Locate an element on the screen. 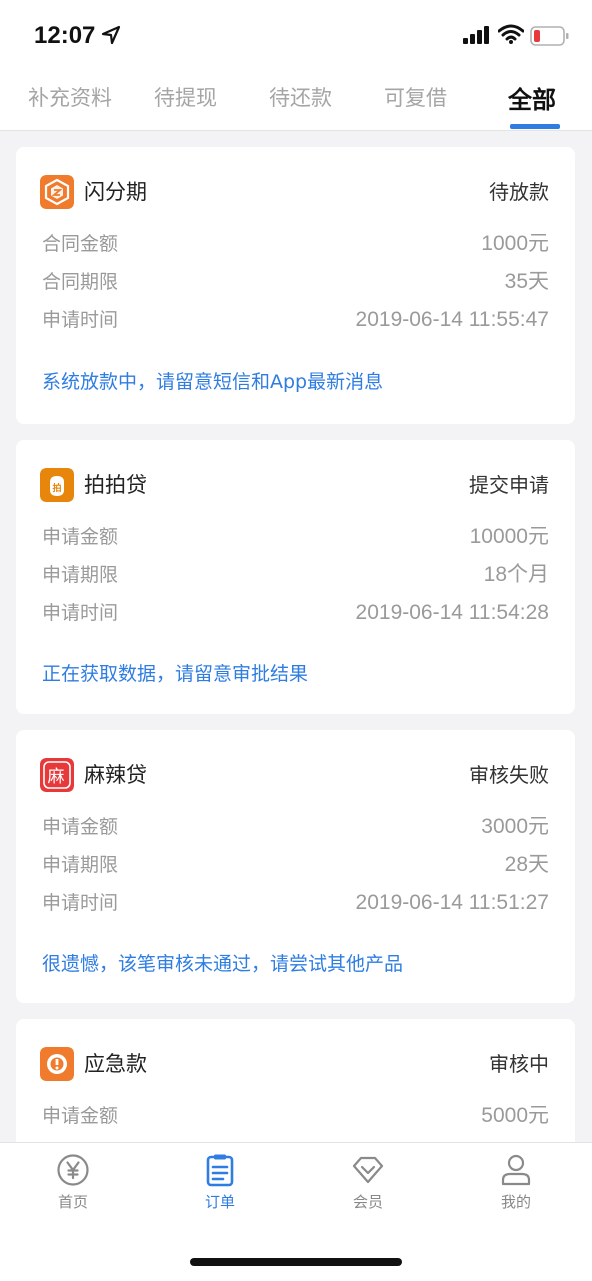  location-arrow-icon is located at coordinates (111, 35).